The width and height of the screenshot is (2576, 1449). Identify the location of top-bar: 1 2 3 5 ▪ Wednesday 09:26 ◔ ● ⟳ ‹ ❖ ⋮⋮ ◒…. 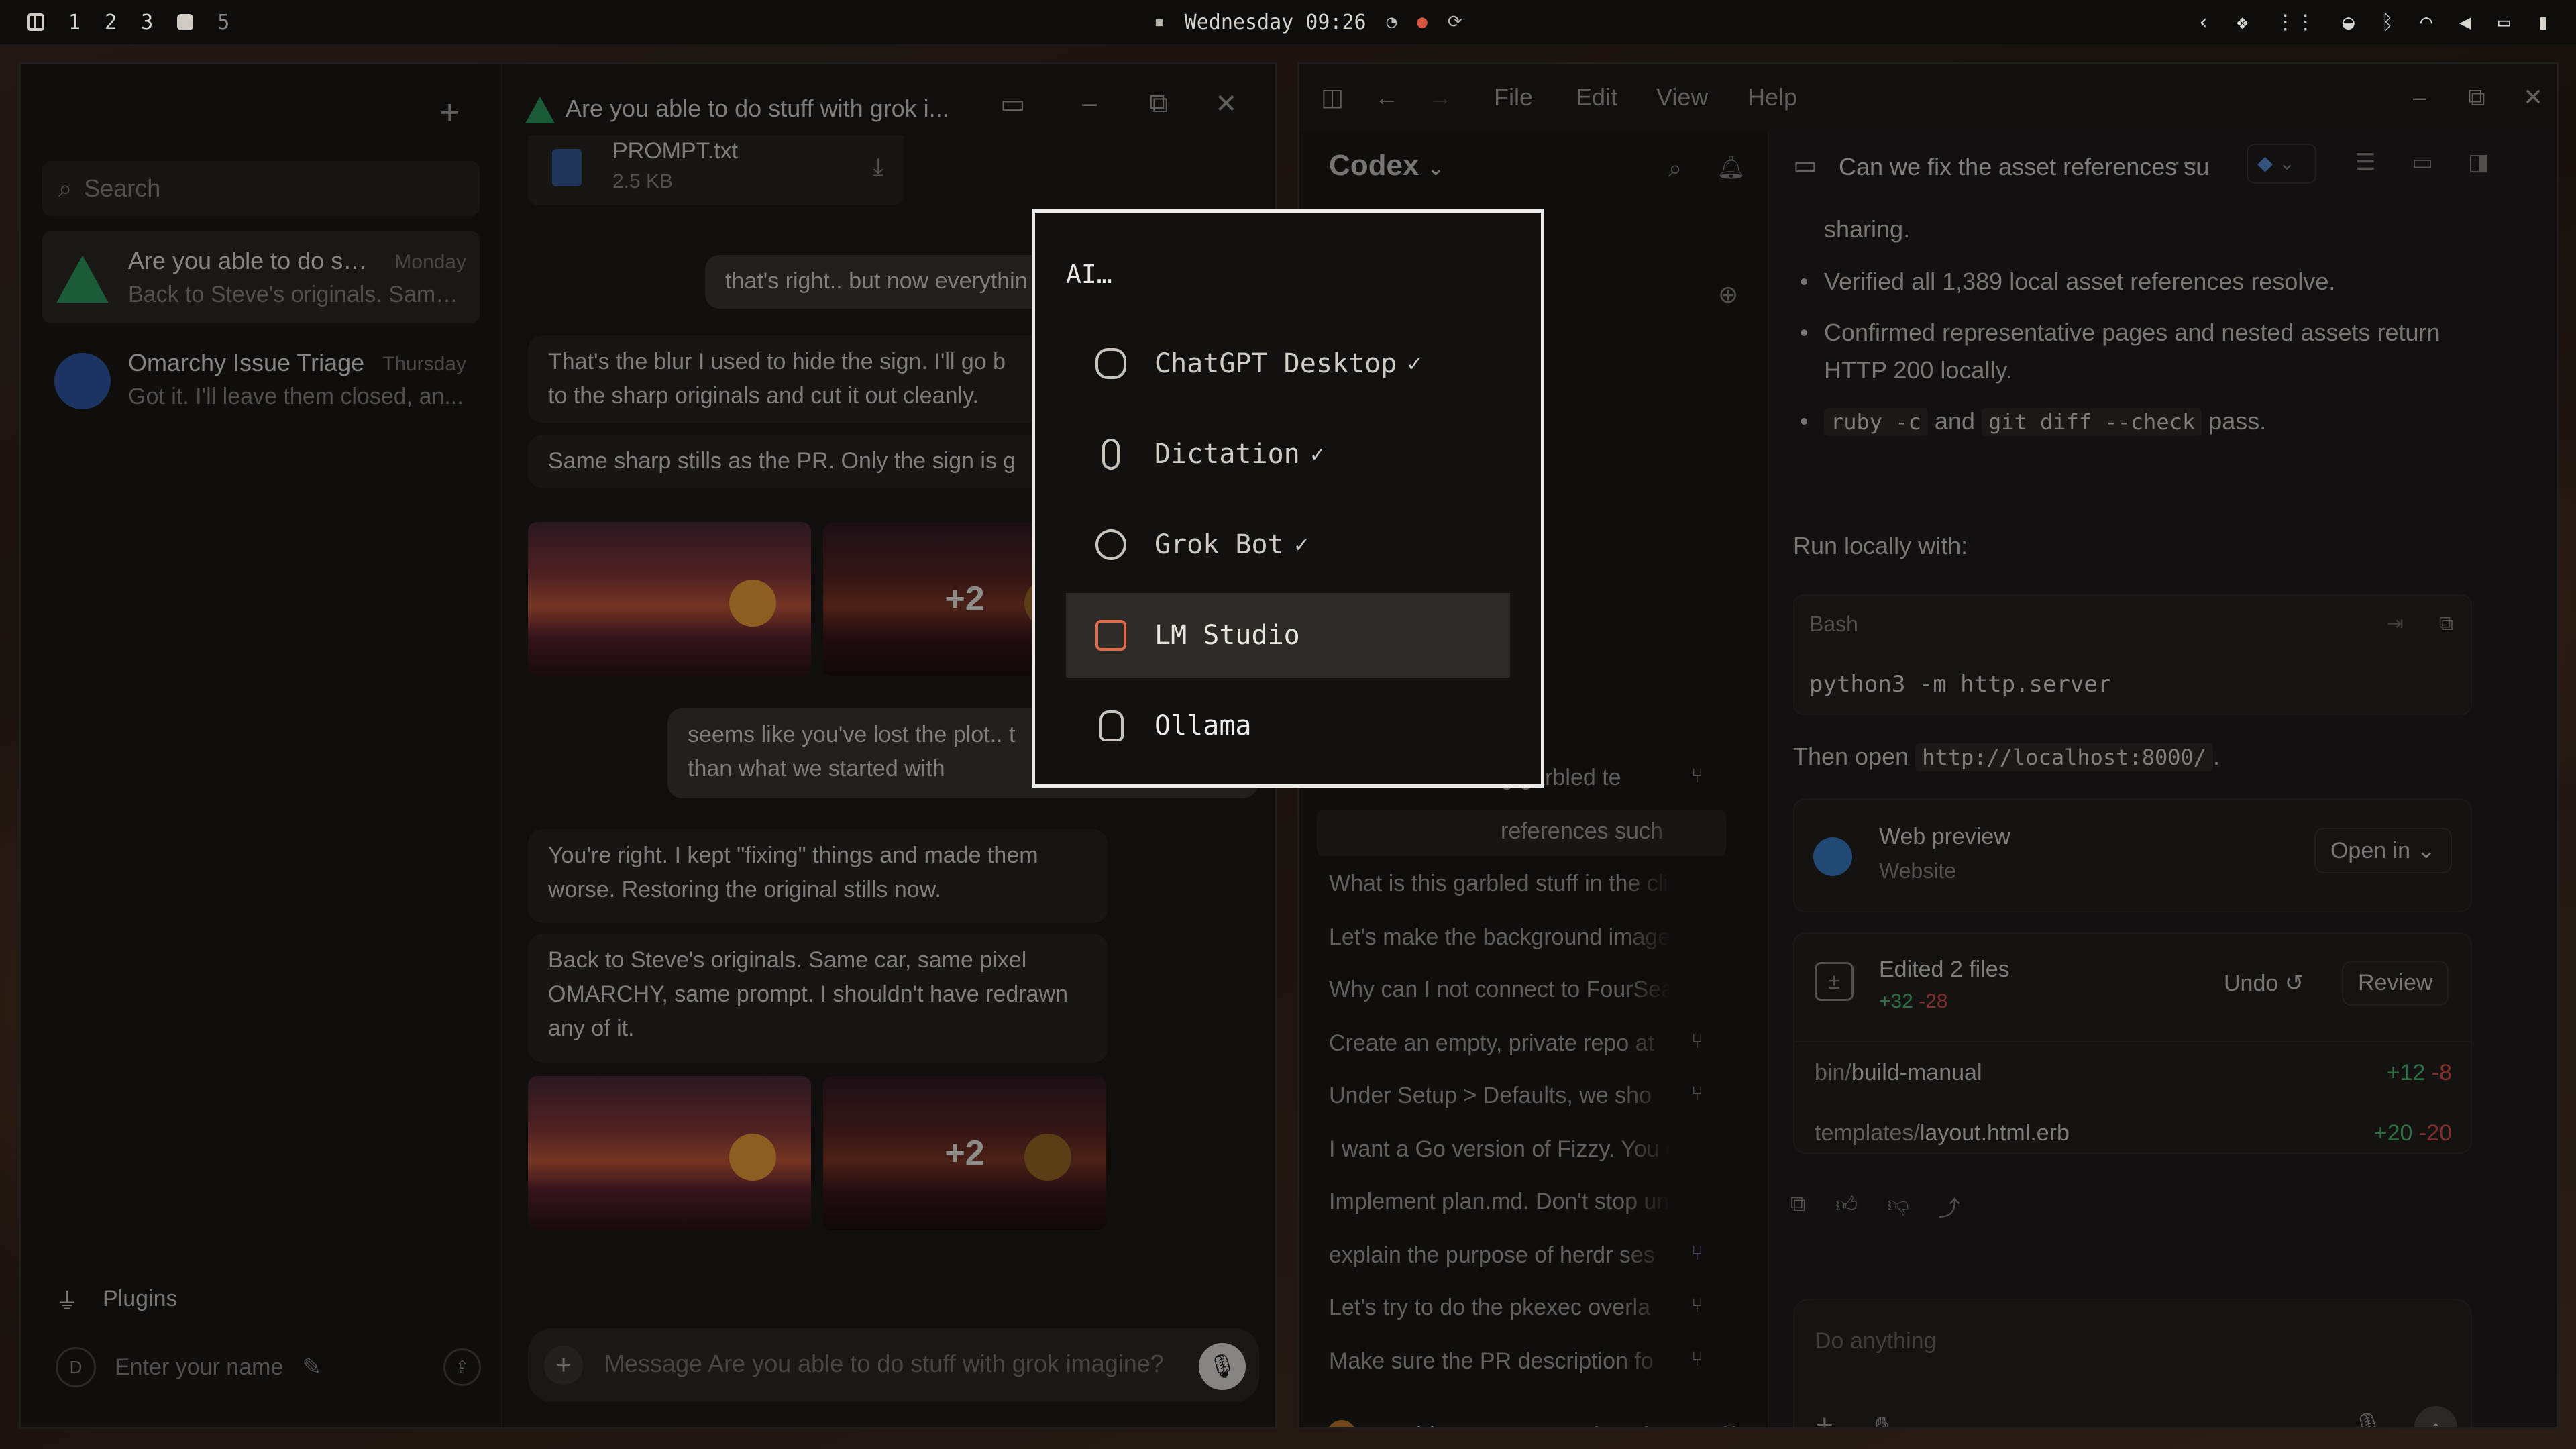
(1288, 22).